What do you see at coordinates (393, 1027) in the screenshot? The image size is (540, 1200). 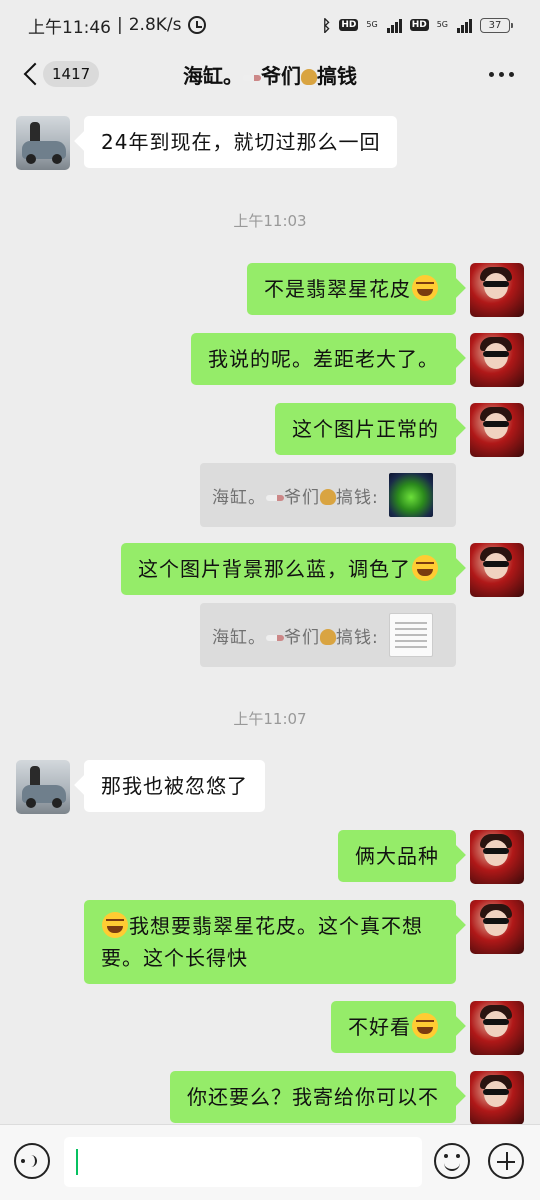 I see `message-bubble: 不好看` at bounding box center [393, 1027].